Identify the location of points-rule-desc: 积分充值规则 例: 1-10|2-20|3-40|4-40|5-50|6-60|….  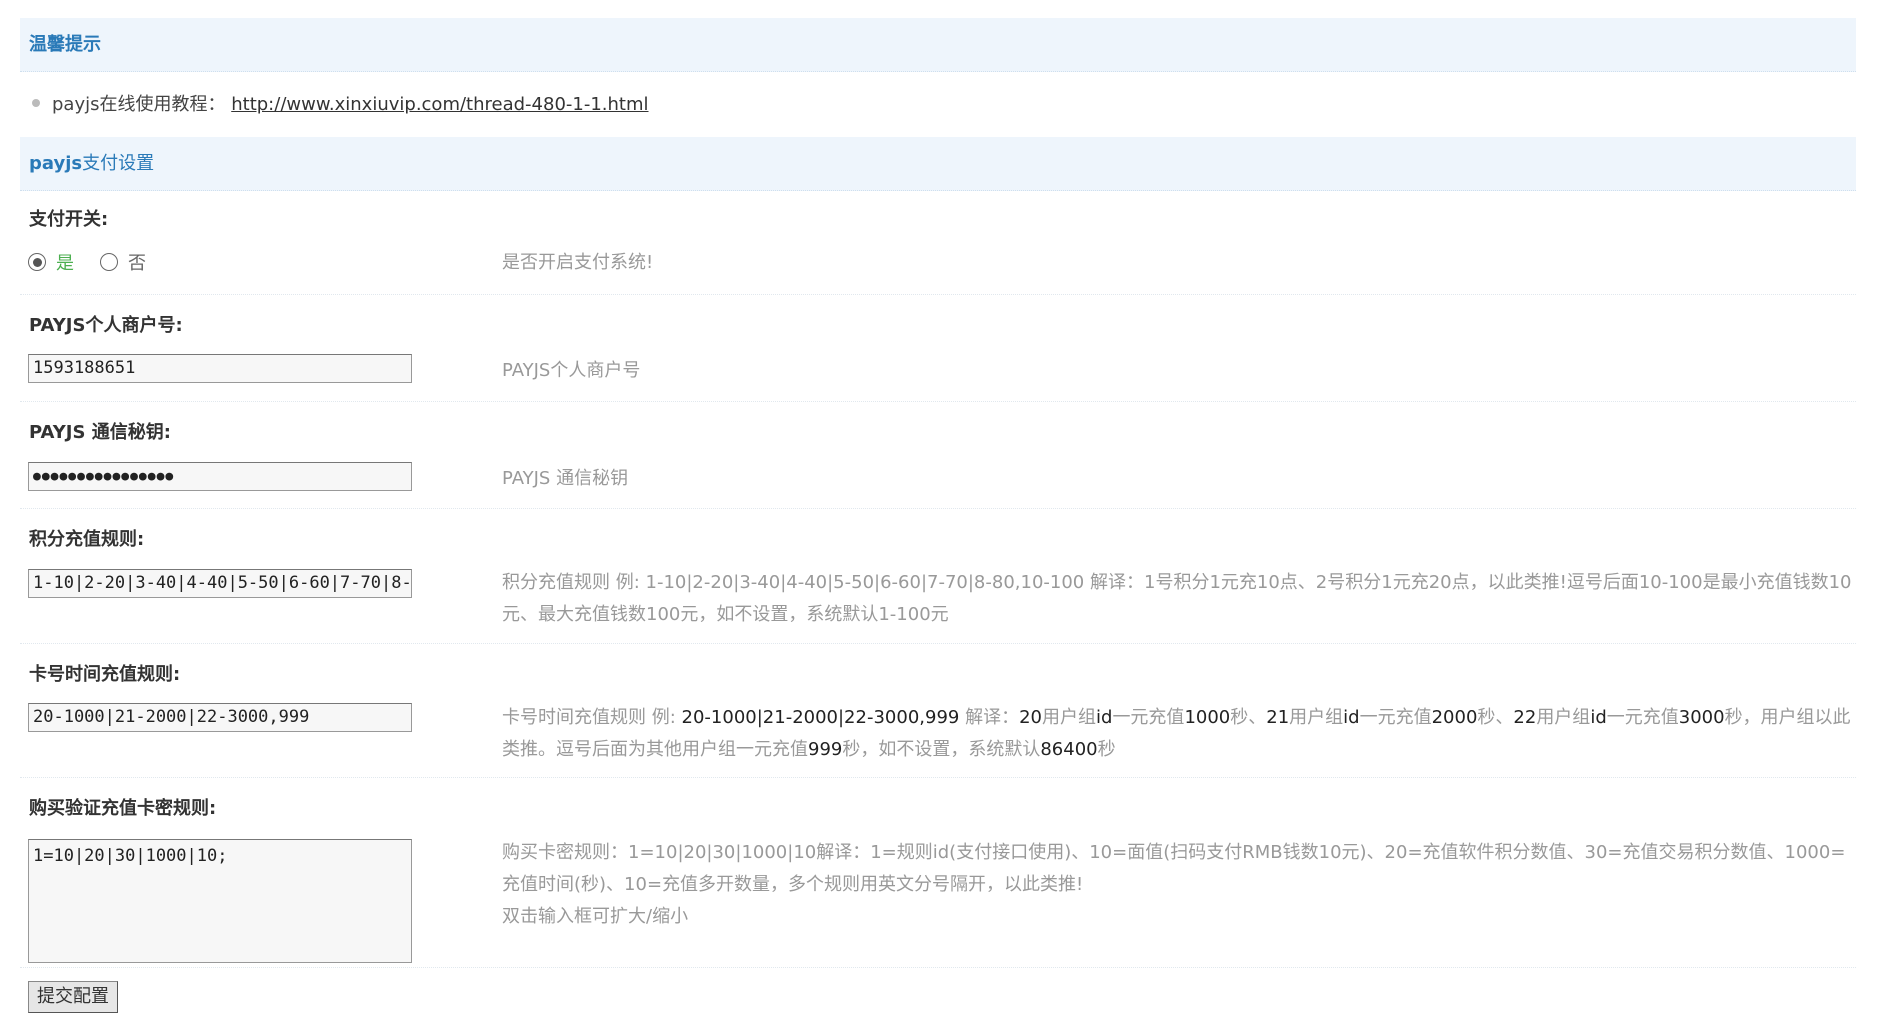
(1177, 599).